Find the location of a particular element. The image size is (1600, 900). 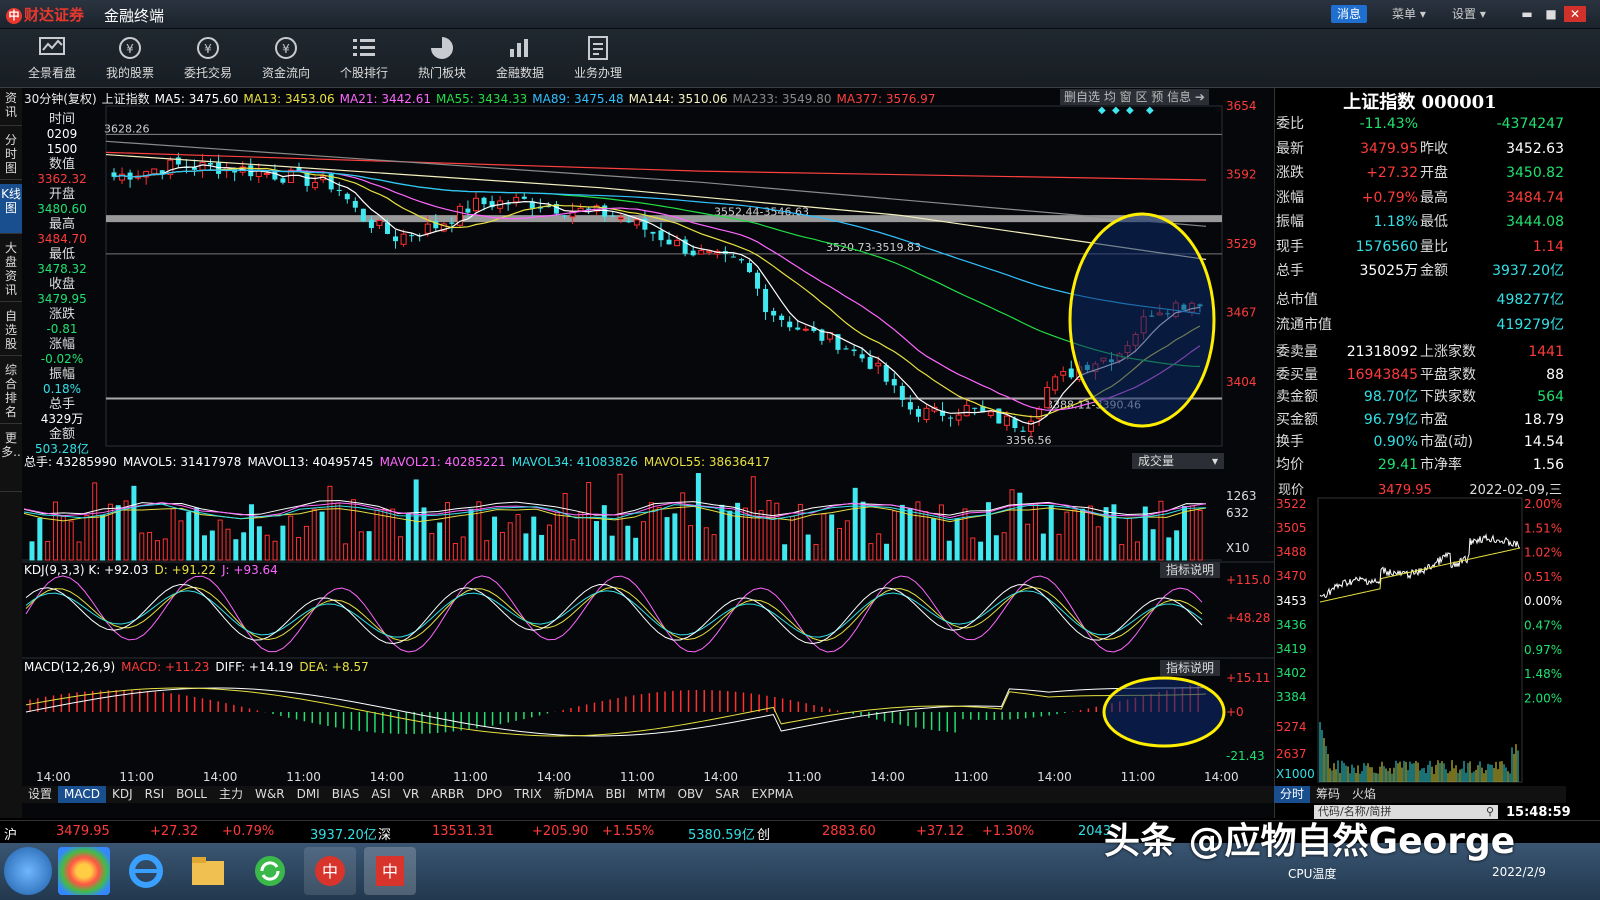

indicator-tab: MACD is located at coordinates (82, 794).